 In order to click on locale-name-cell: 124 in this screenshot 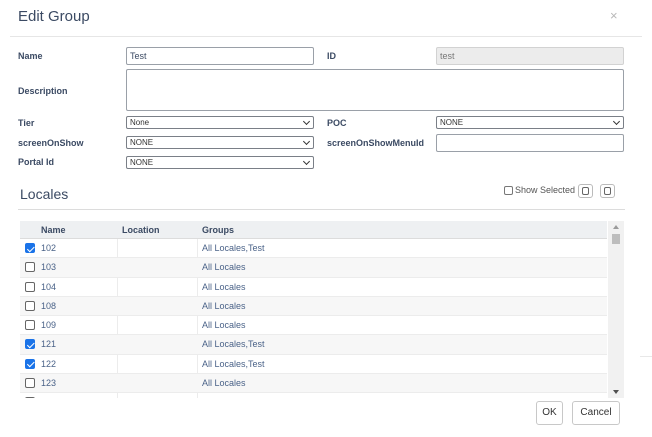, I will do `click(48, 397)`.